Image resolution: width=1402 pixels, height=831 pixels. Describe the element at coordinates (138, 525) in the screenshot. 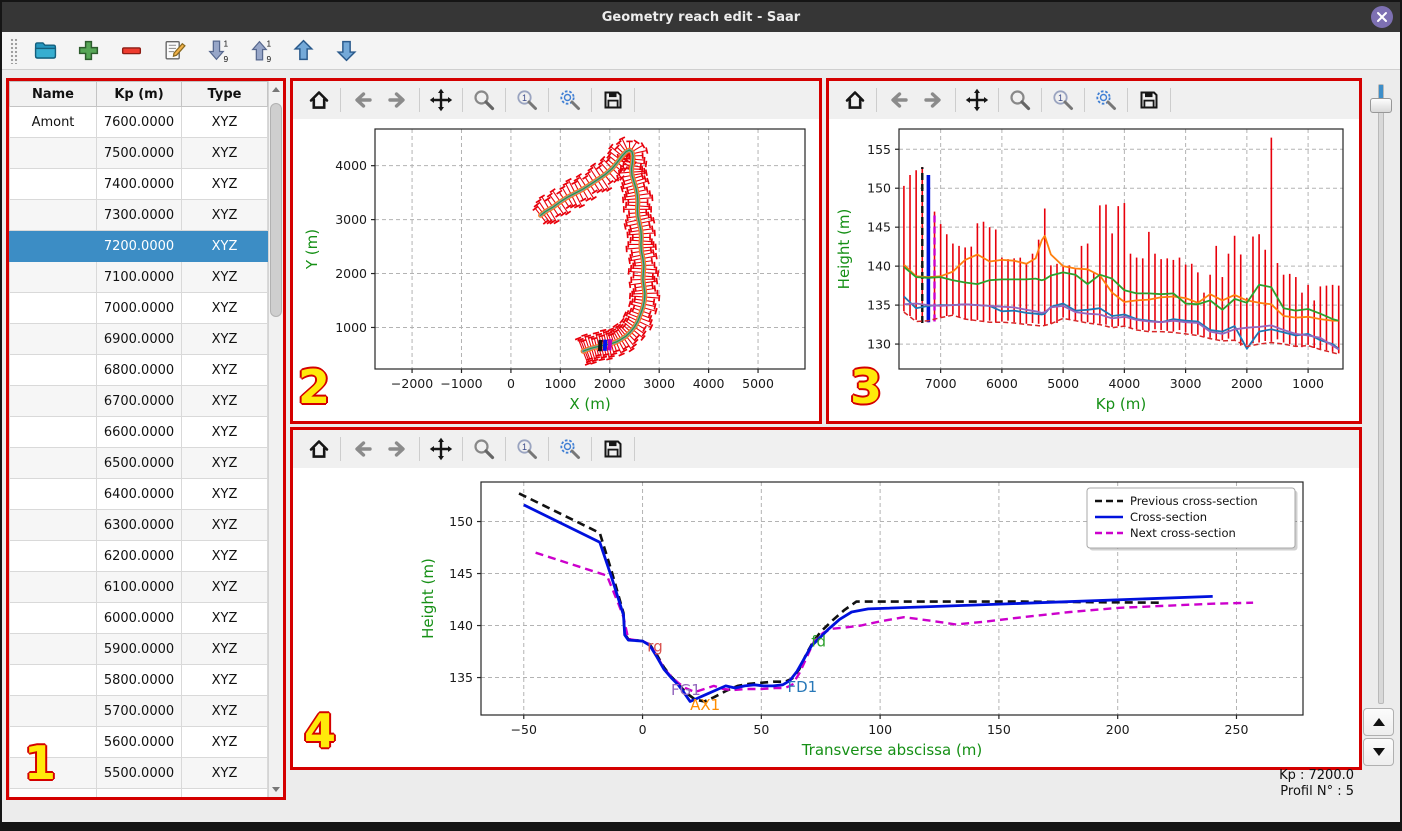

I see `table-row: 6300.0000 XYZ` at that location.